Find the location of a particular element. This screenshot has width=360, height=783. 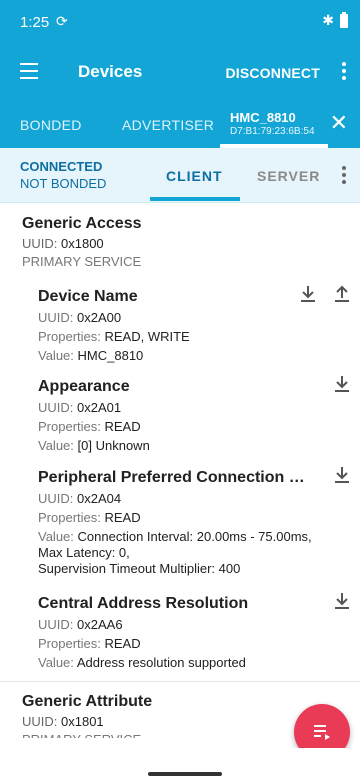

overflow-menu-icon is located at coordinates (344, 72).